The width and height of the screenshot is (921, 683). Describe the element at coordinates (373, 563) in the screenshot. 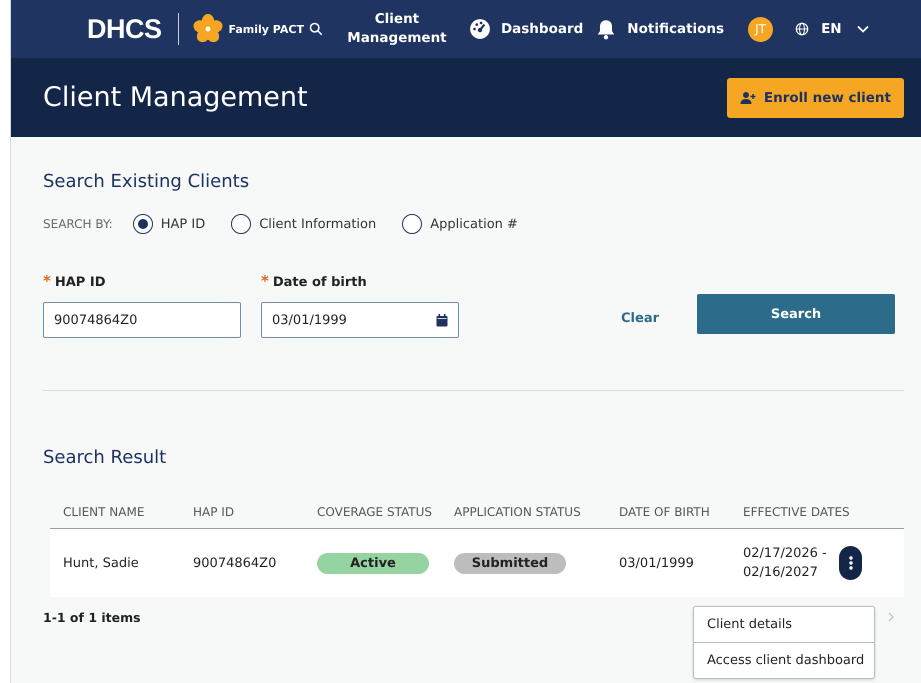

I see `status-badge: Active` at that location.